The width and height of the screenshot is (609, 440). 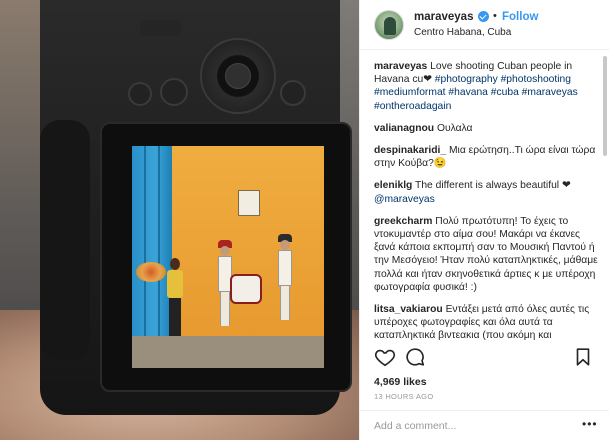 What do you see at coordinates (520, 17) in the screenshot?
I see `follow-button: Follow` at bounding box center [520, 17].